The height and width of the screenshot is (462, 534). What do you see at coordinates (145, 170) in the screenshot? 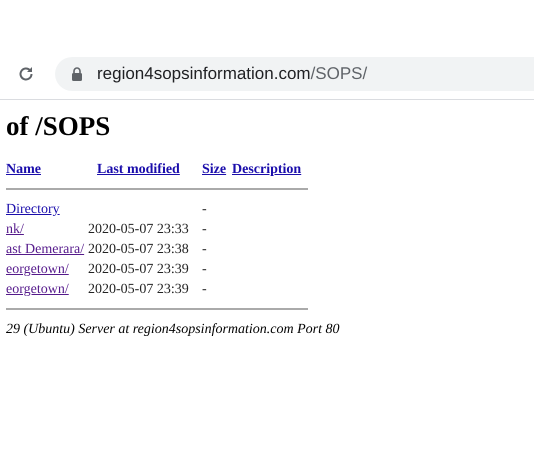
I see `column-header-link: Last modified` at bounding box center [145, 170].